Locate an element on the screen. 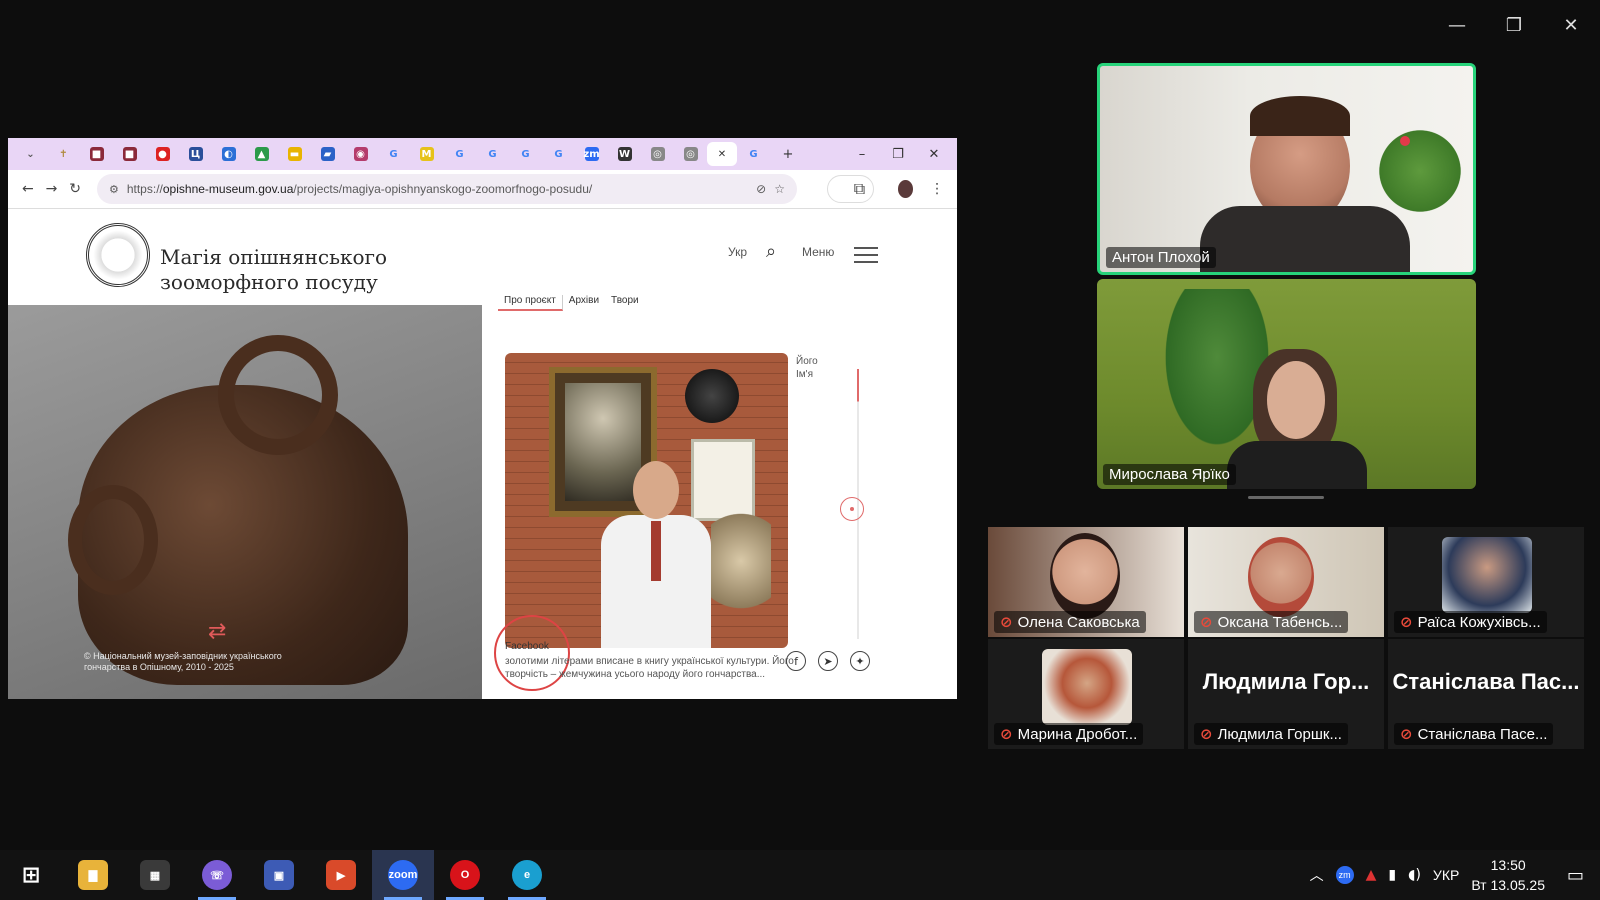  facebook-share-icon: f is located at coordinates (796, 661).